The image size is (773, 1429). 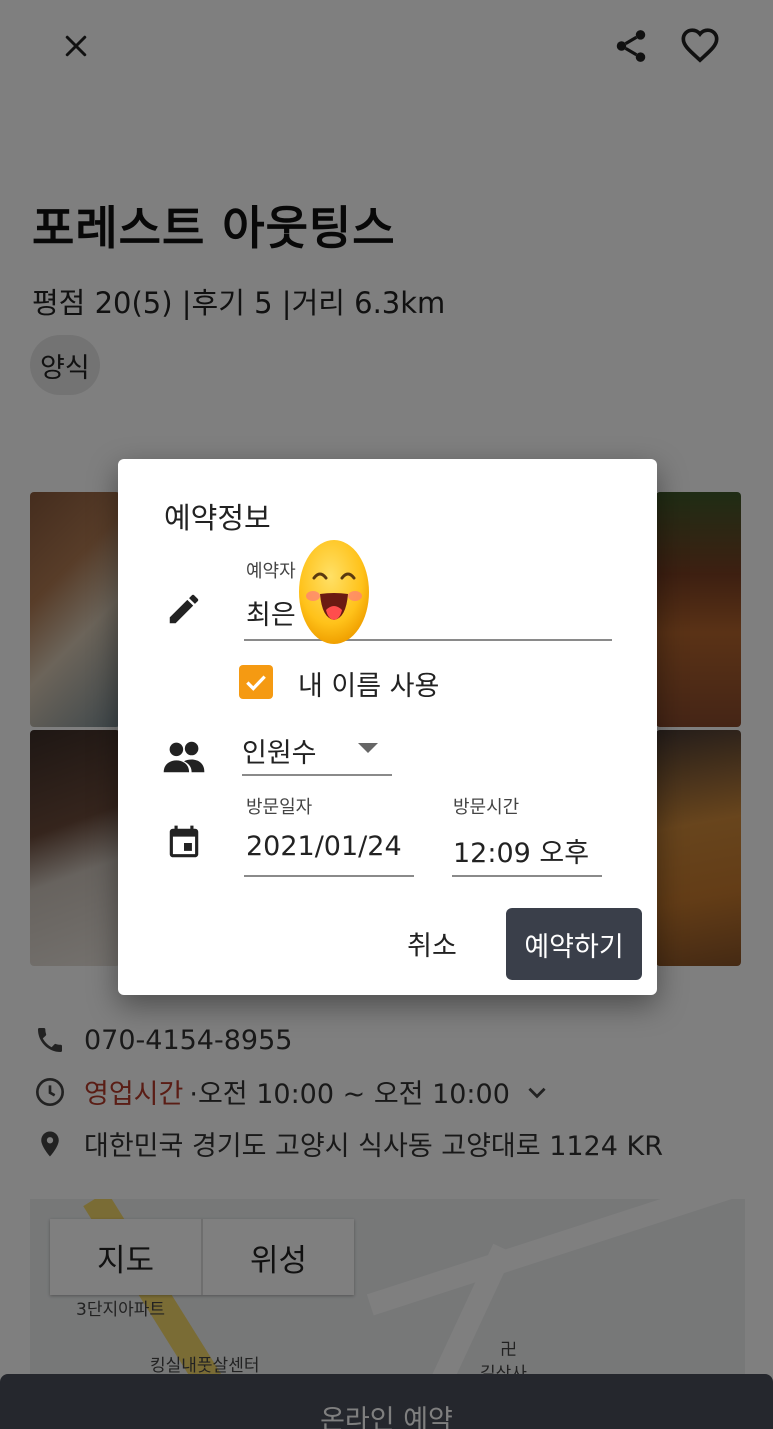 I want to click on party-size-underline, so click(x=317, y=775).